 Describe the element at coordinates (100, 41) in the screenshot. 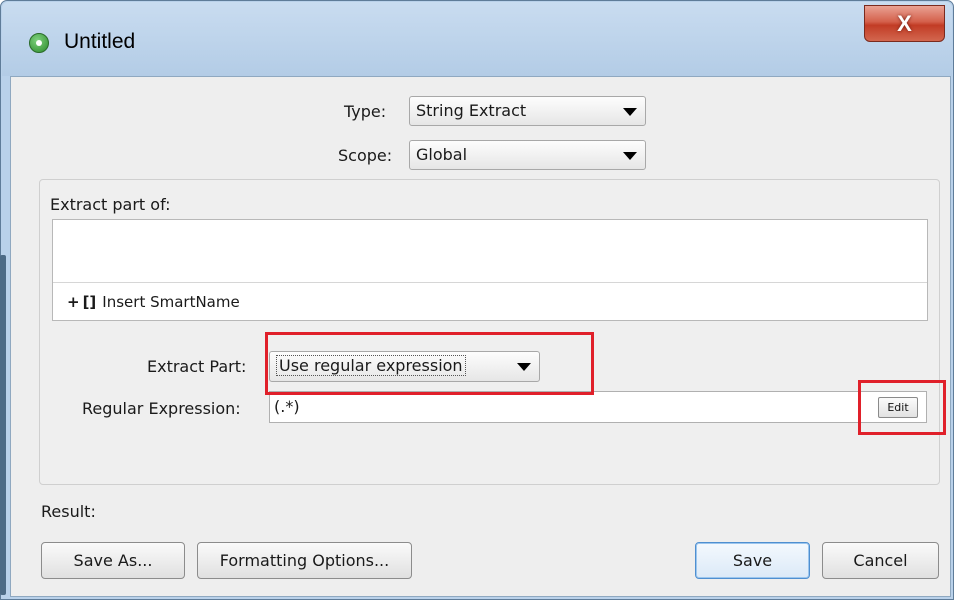

I see `window-title: Untitled` at that location.